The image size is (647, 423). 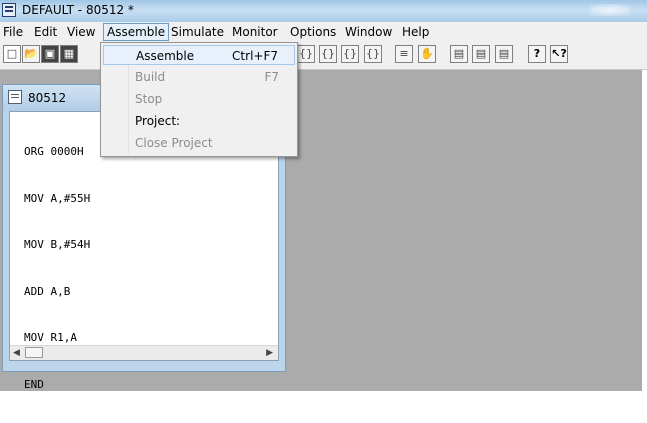 I want to click on code-line: ADD A,B, so click(x=47, y=291).